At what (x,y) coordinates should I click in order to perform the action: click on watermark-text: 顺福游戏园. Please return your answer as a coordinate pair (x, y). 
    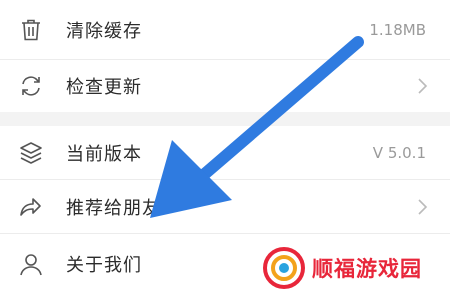
    Looking at the image, I should click on (367, 269).